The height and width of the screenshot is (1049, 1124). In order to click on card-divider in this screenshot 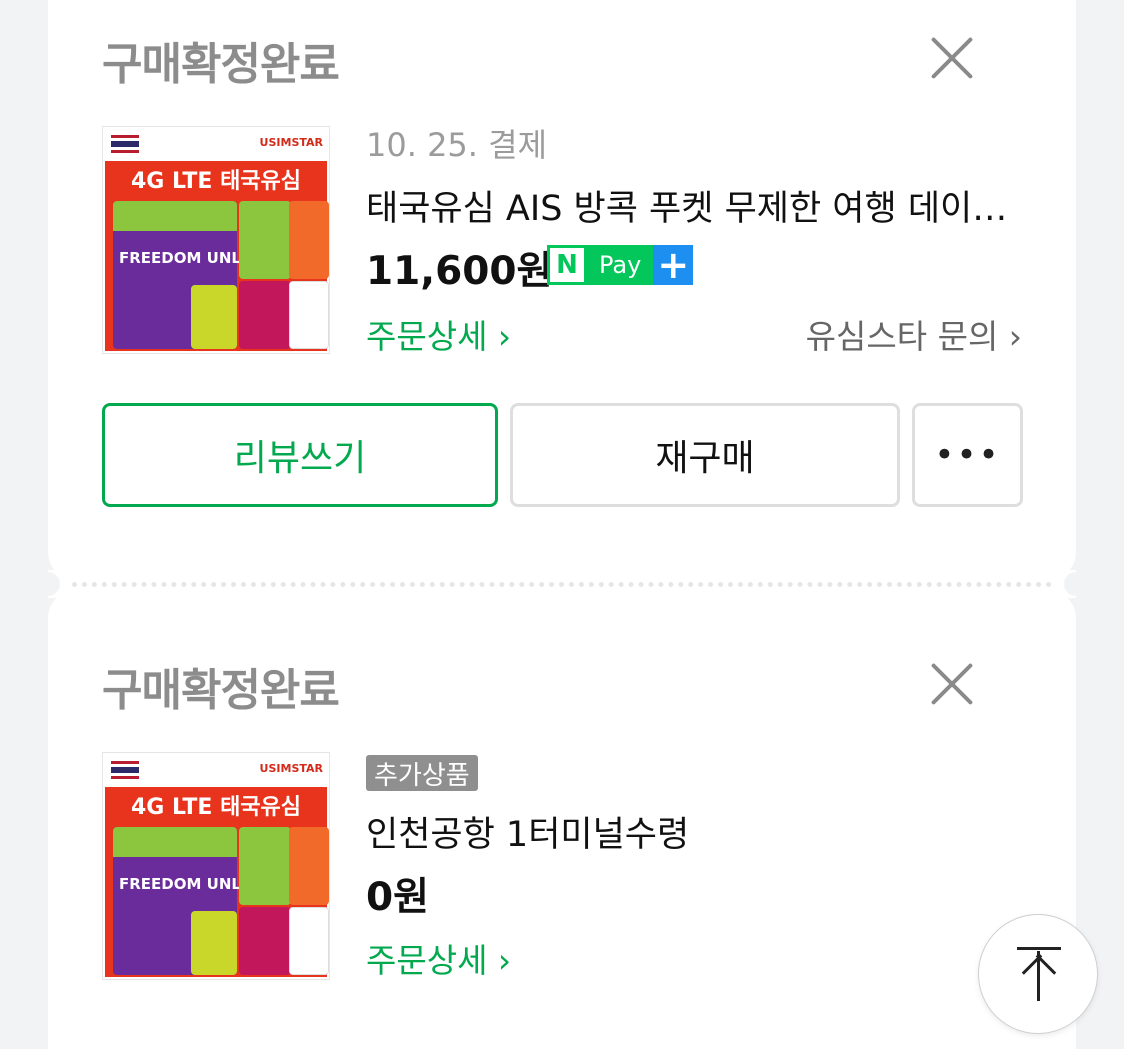, I will do `click(562, 584)`.